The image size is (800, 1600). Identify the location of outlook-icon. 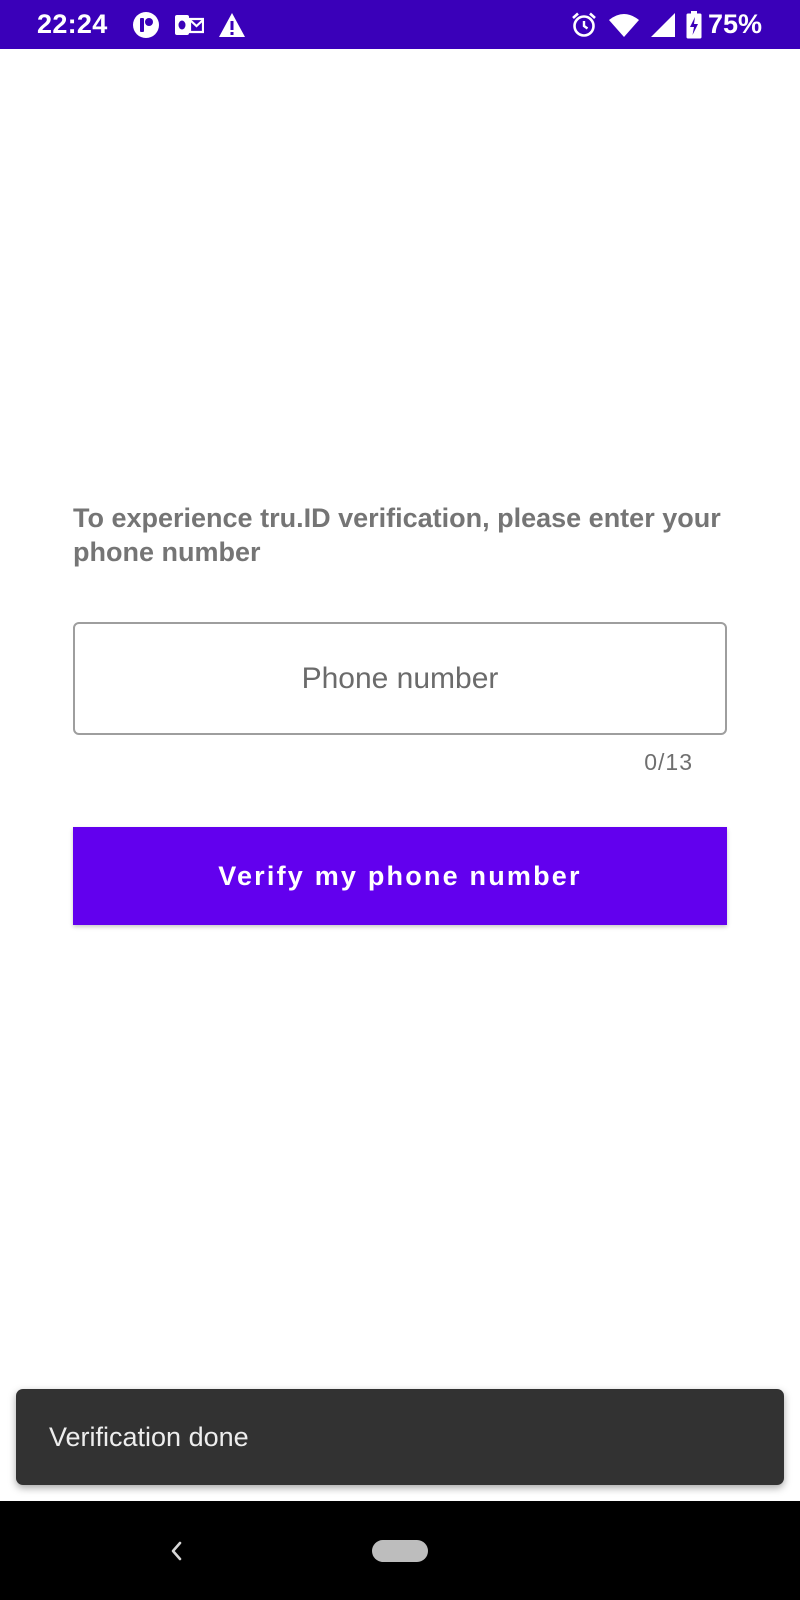
(189, 25).